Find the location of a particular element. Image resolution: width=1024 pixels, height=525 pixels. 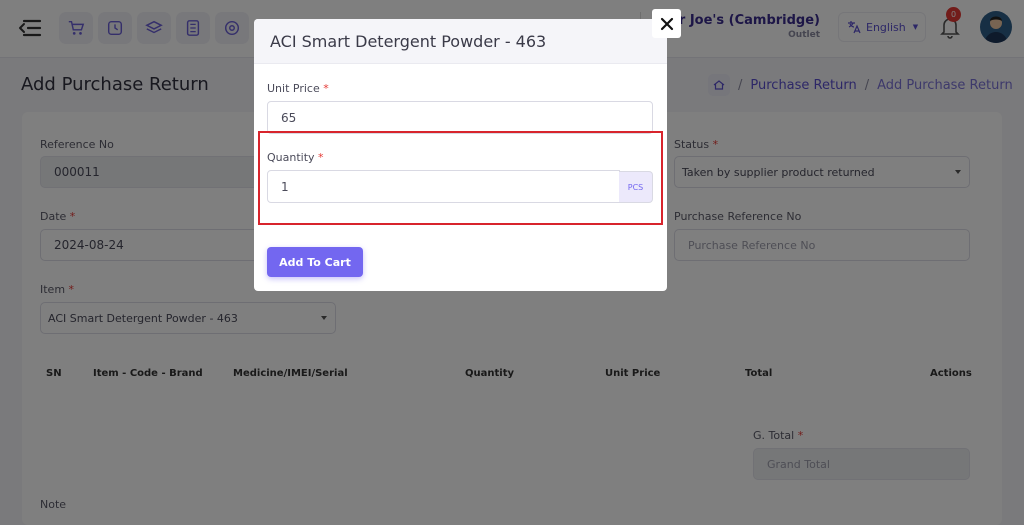

quantity-highlight-box is located at coordinates (460, 178).